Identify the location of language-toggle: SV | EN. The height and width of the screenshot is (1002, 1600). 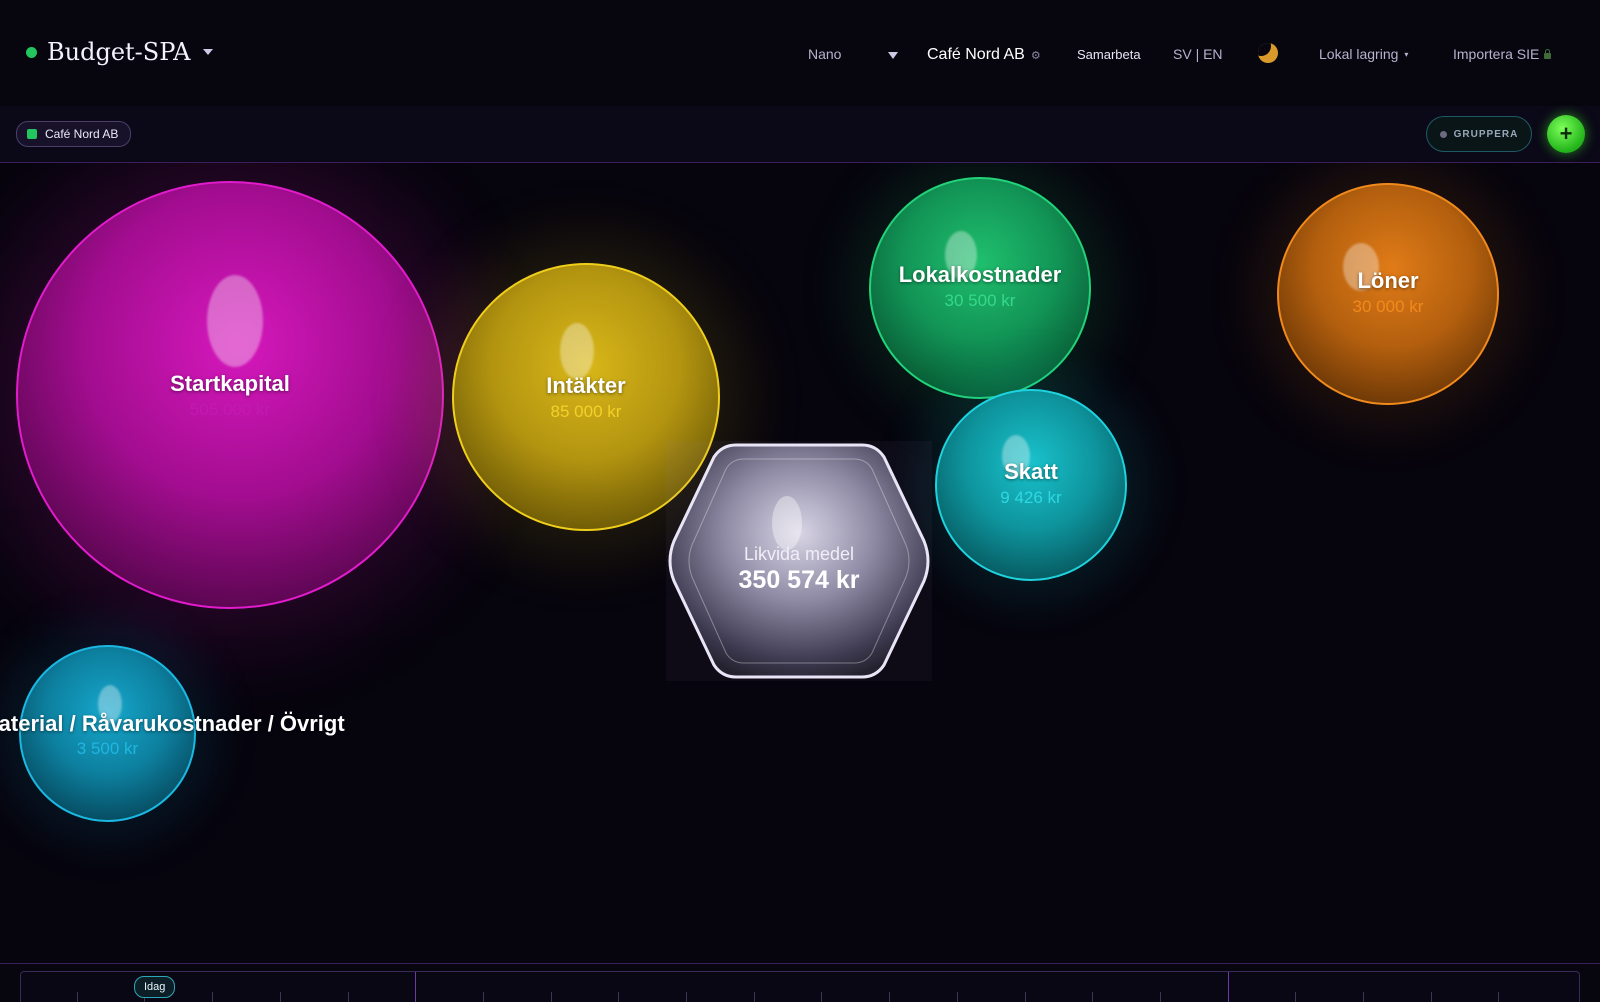
(1198, 54).